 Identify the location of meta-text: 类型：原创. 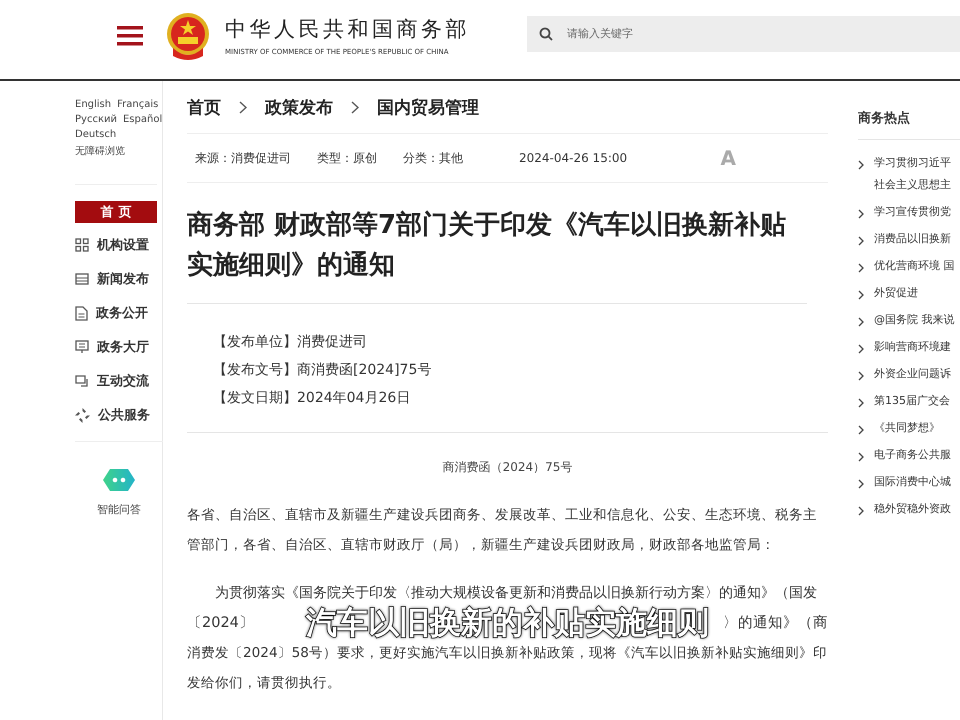
(347, 158).